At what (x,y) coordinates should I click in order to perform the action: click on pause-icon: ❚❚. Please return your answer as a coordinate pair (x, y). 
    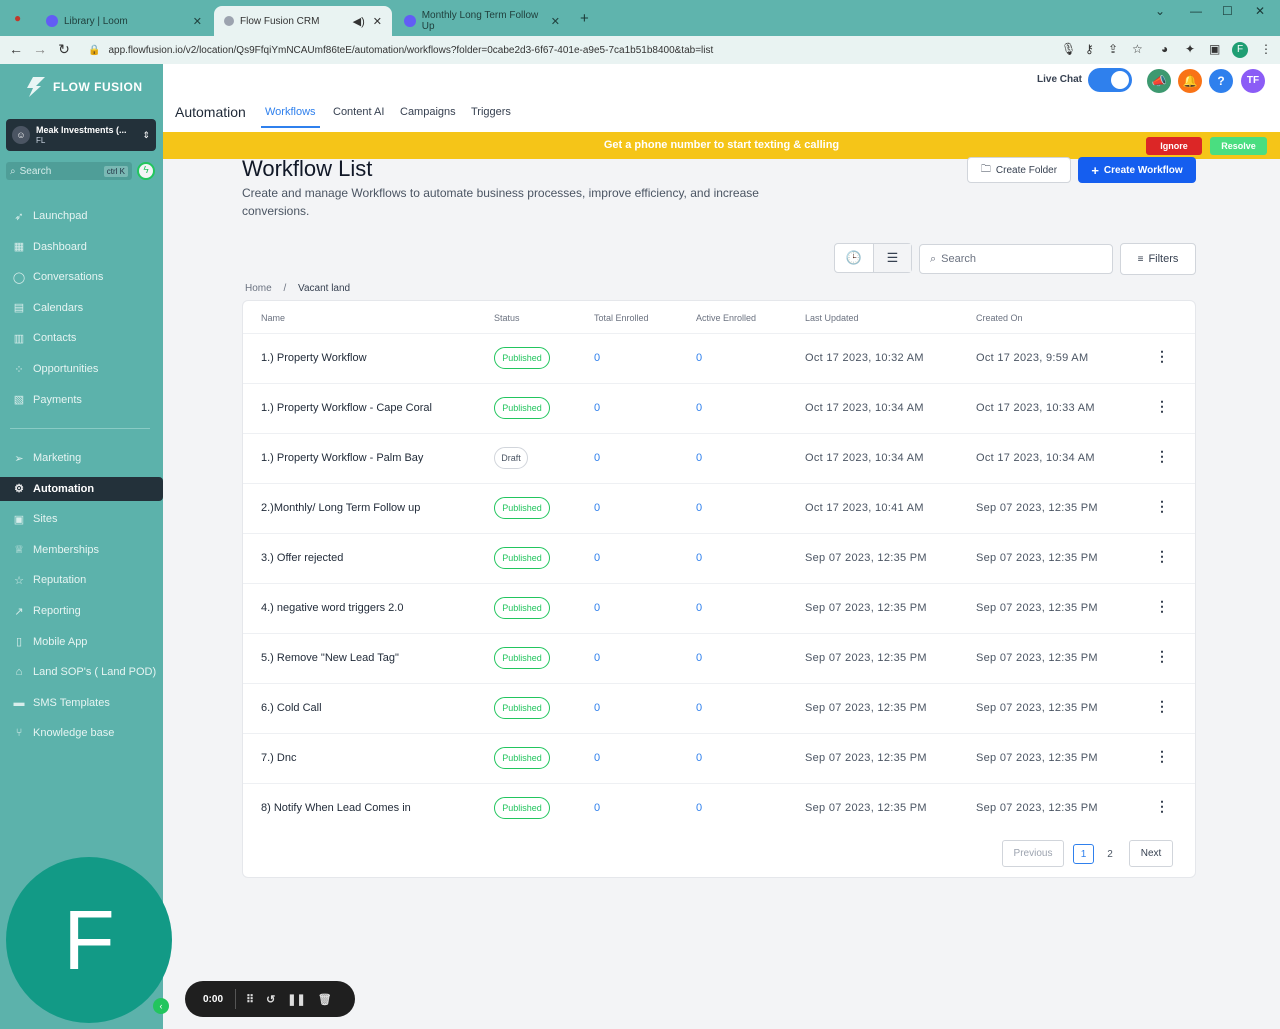
    Looking at the image, I should click on (296, 999).